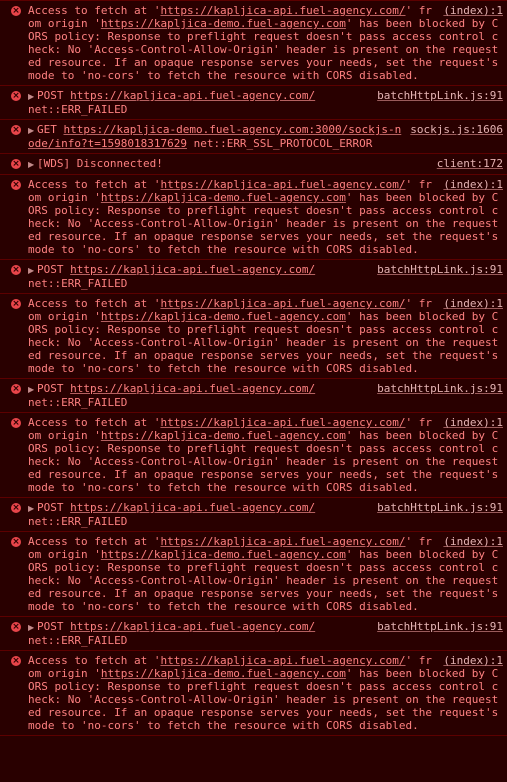  I want to click on source-link: client:172, so click(470, 163).